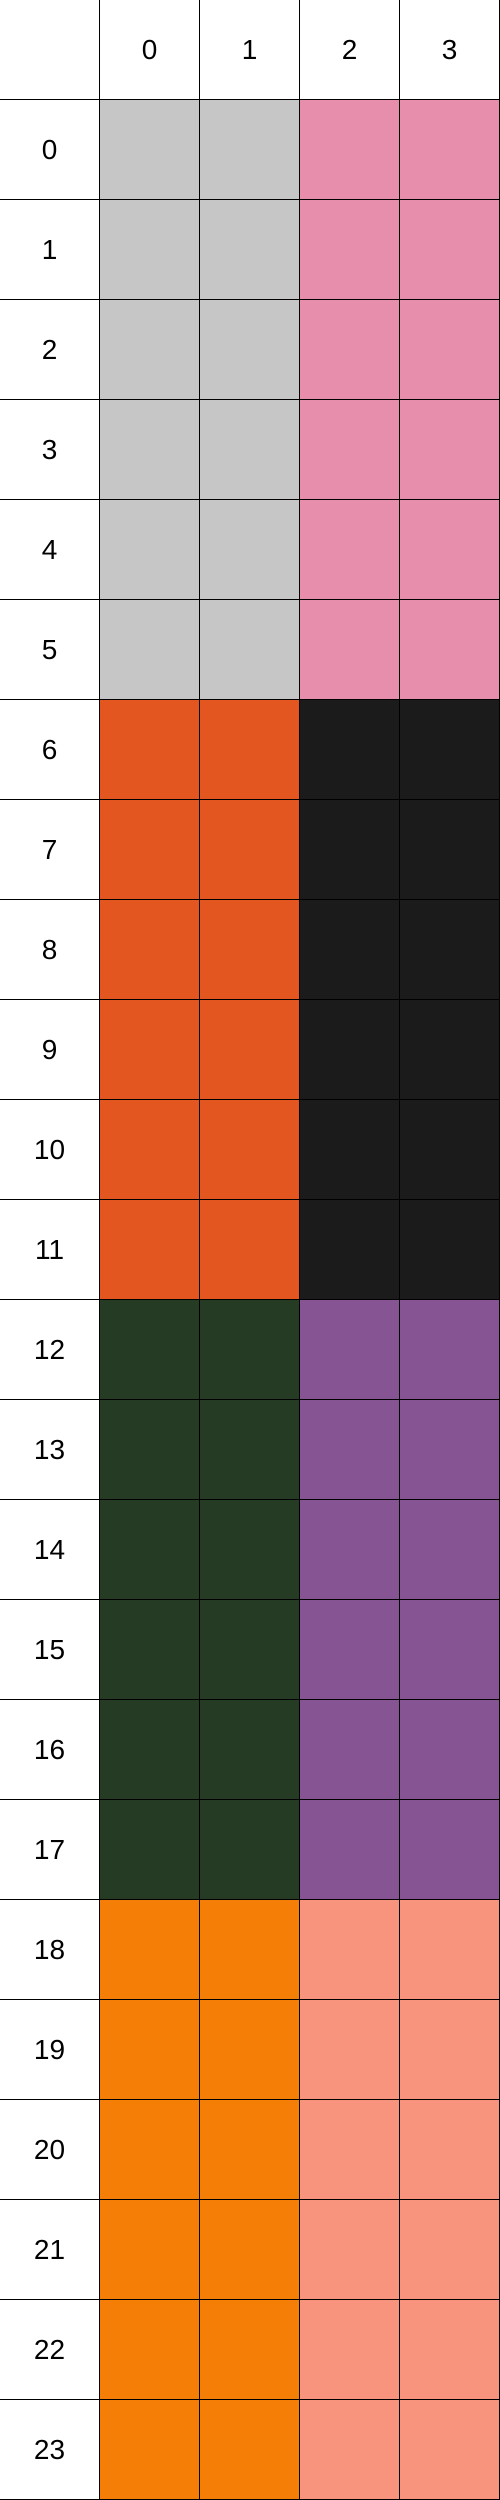 The width and height of the screenshot is (500, 2500). Describe the element at coordinates (250, 2150) in the screenshot. I see `grid-cell-r20-c1` at that location.